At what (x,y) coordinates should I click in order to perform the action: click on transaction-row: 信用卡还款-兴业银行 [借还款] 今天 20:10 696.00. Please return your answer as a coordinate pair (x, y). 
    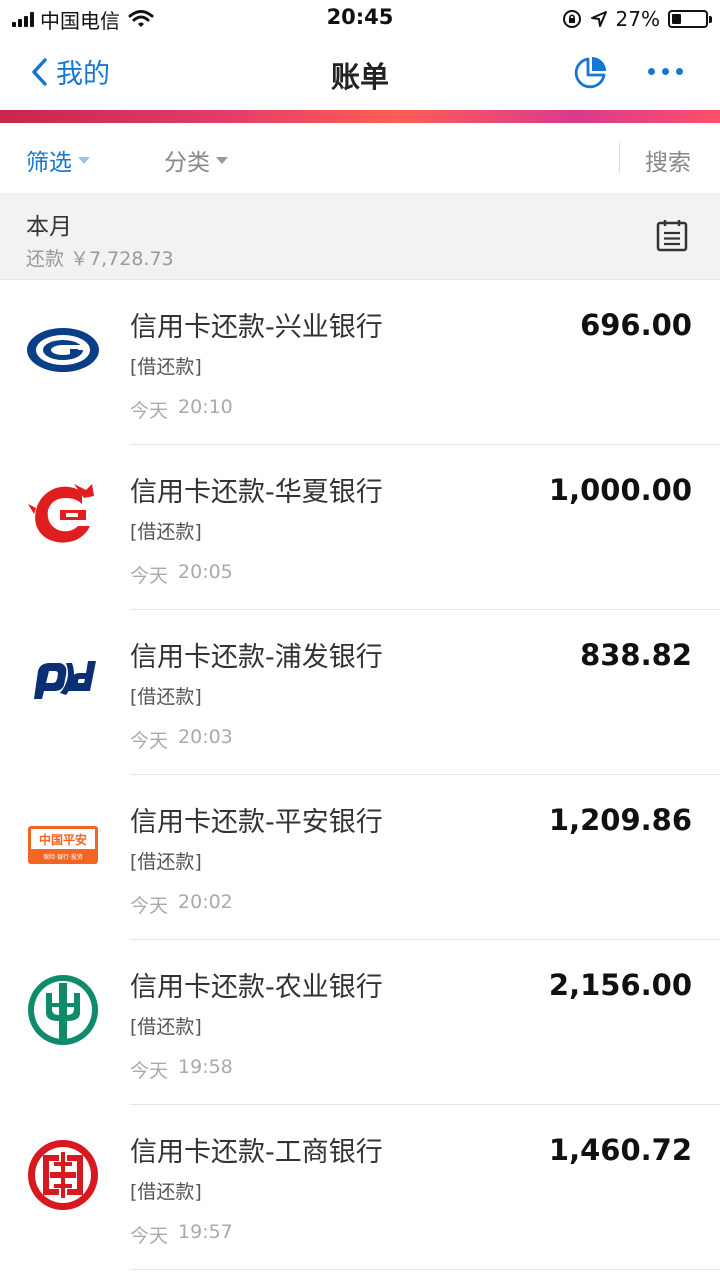
    Looking at the image, I should click on (360, 362).